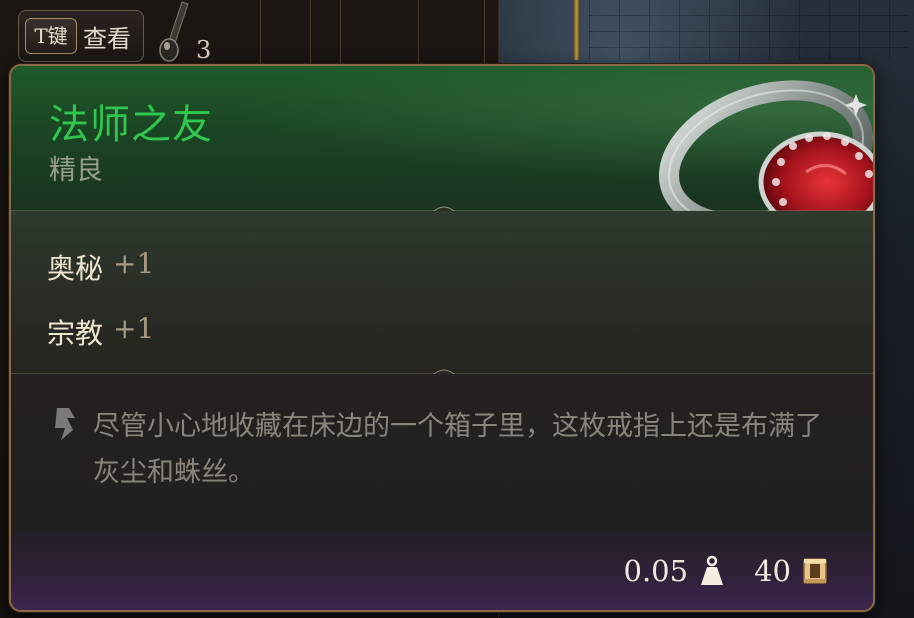 This screenshot has height=618, width=914. Describe the element at coordinates (726, 571) in the screenshot. I see `item-properties-row: 0.05 40` at that location.